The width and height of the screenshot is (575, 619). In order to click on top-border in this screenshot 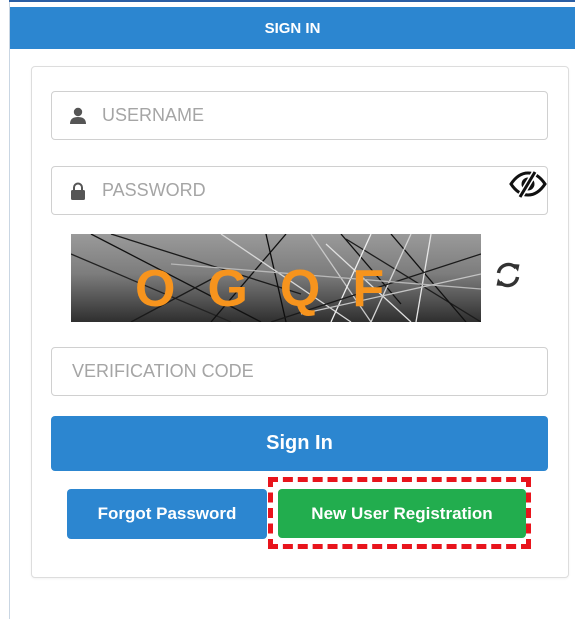, I will do `click(292, 1)`.